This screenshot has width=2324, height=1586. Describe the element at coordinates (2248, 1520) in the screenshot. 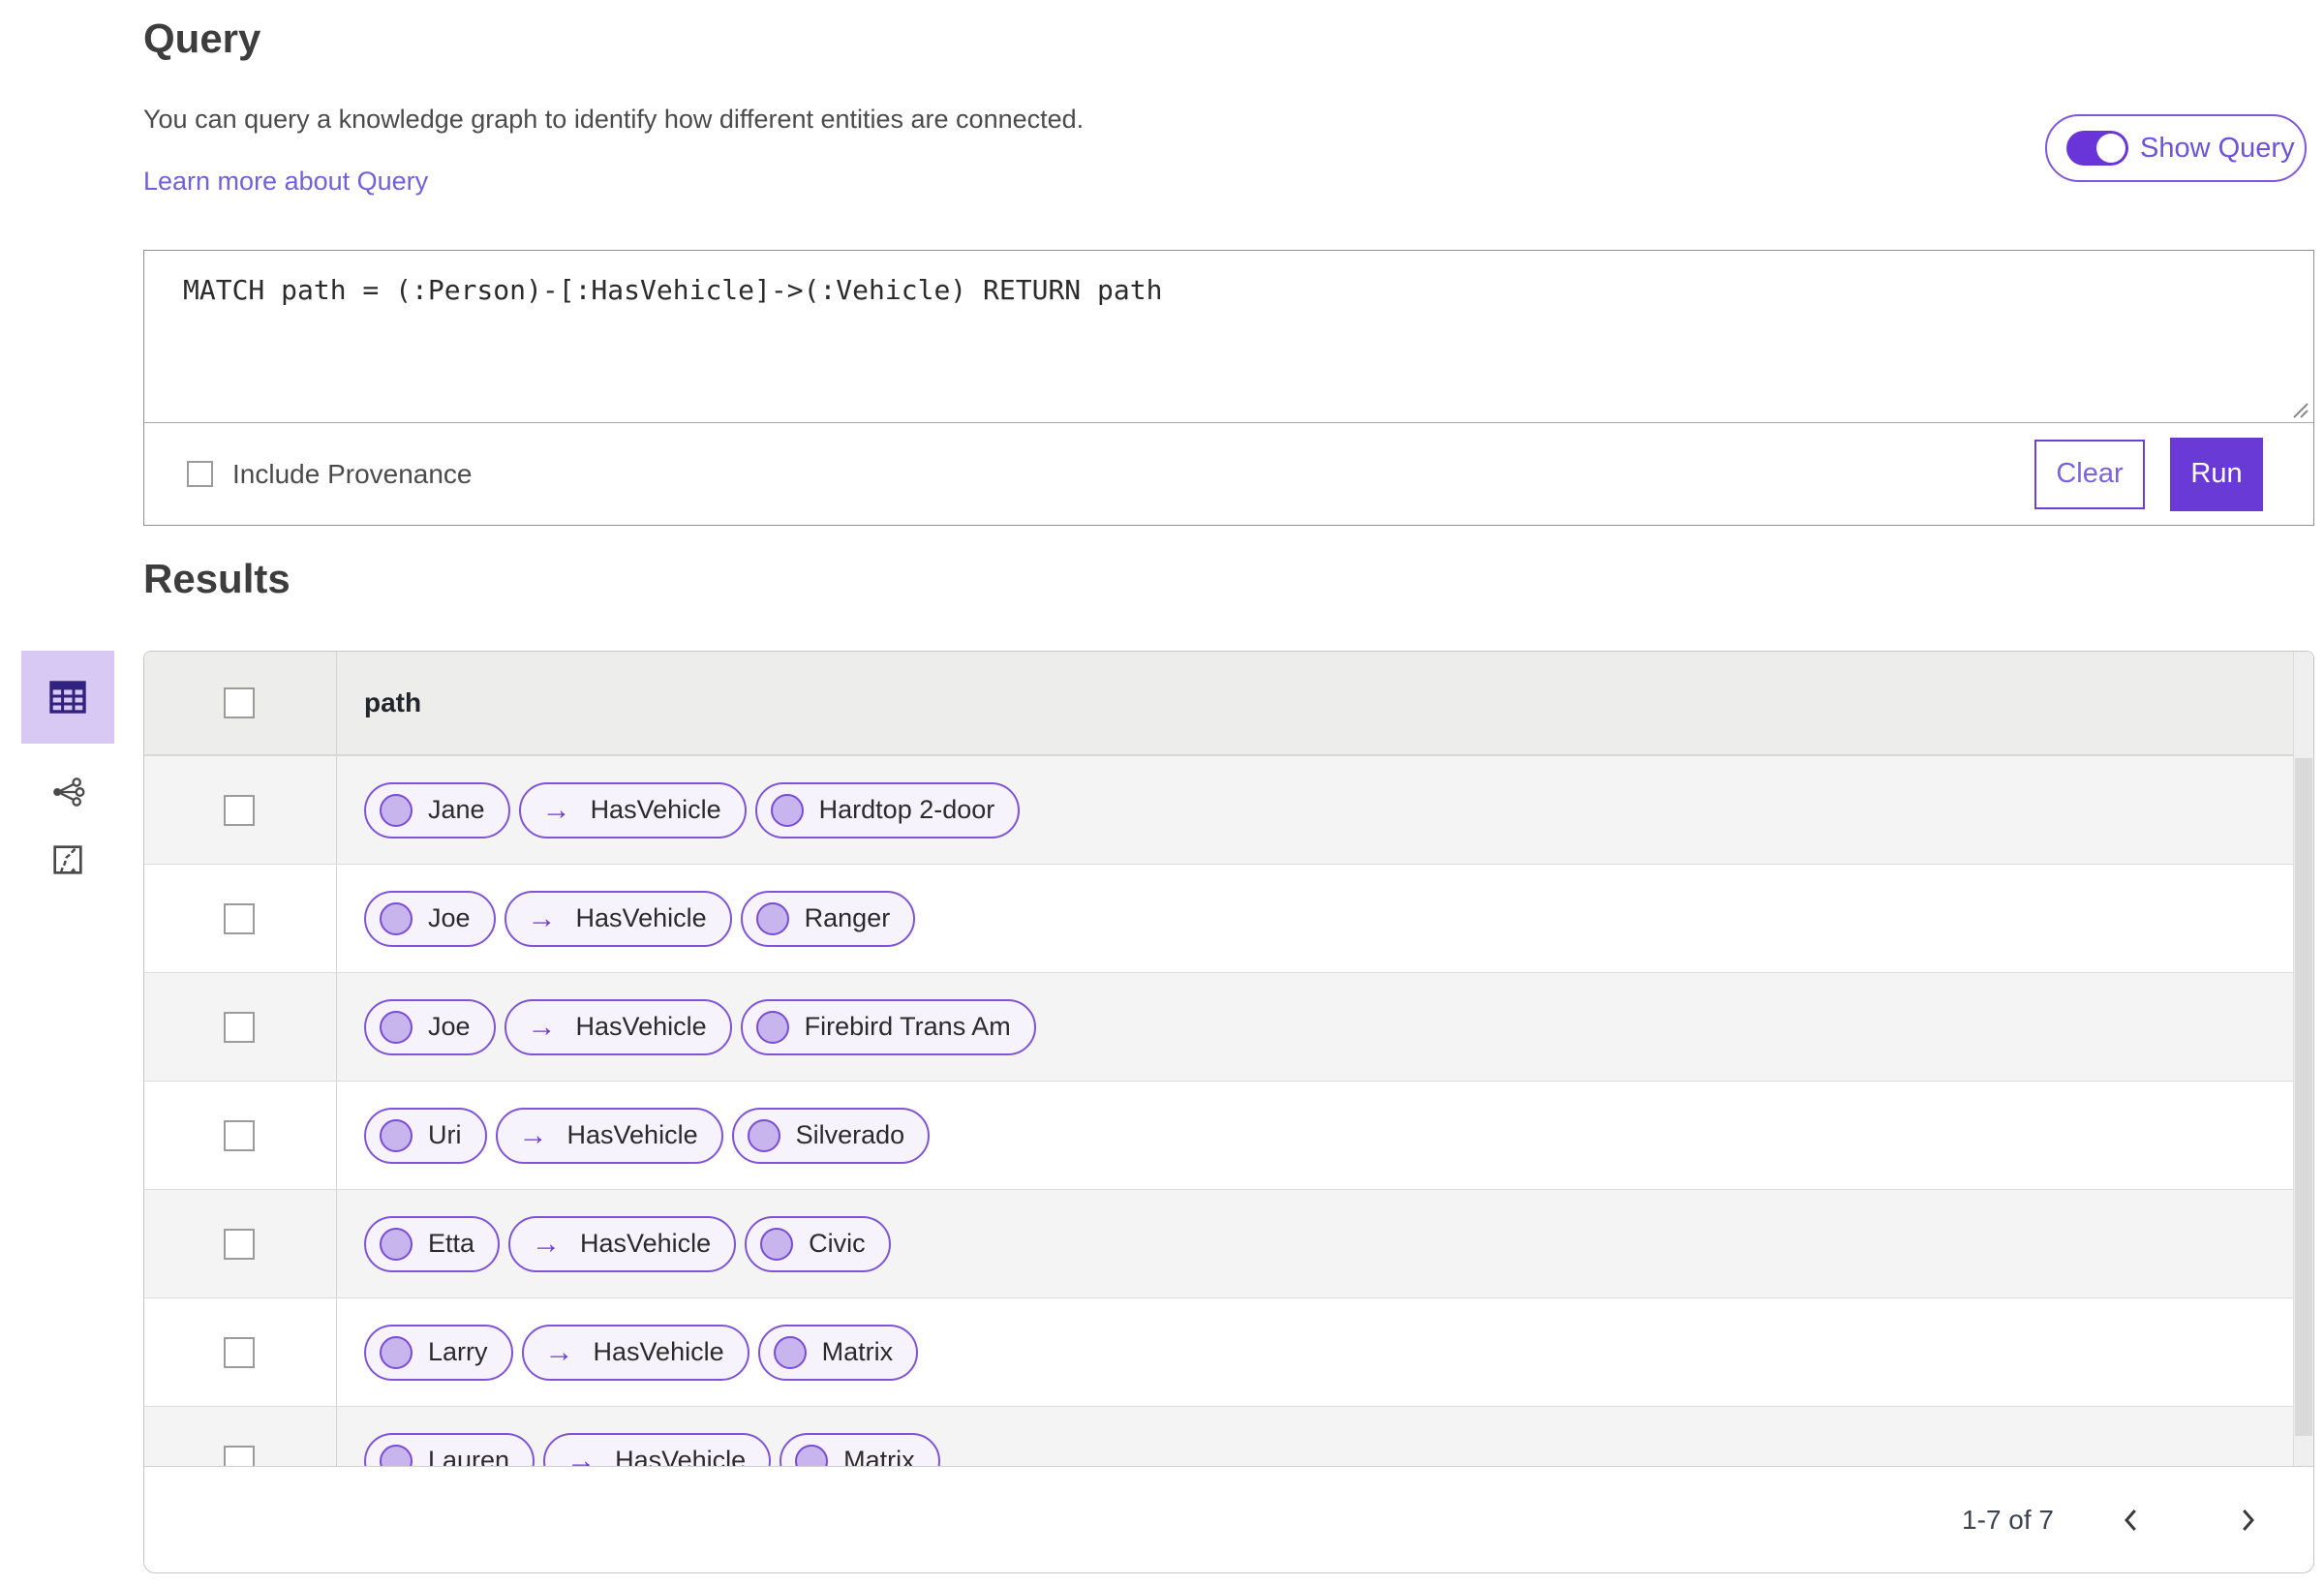

I see `next-page-button` at that location.